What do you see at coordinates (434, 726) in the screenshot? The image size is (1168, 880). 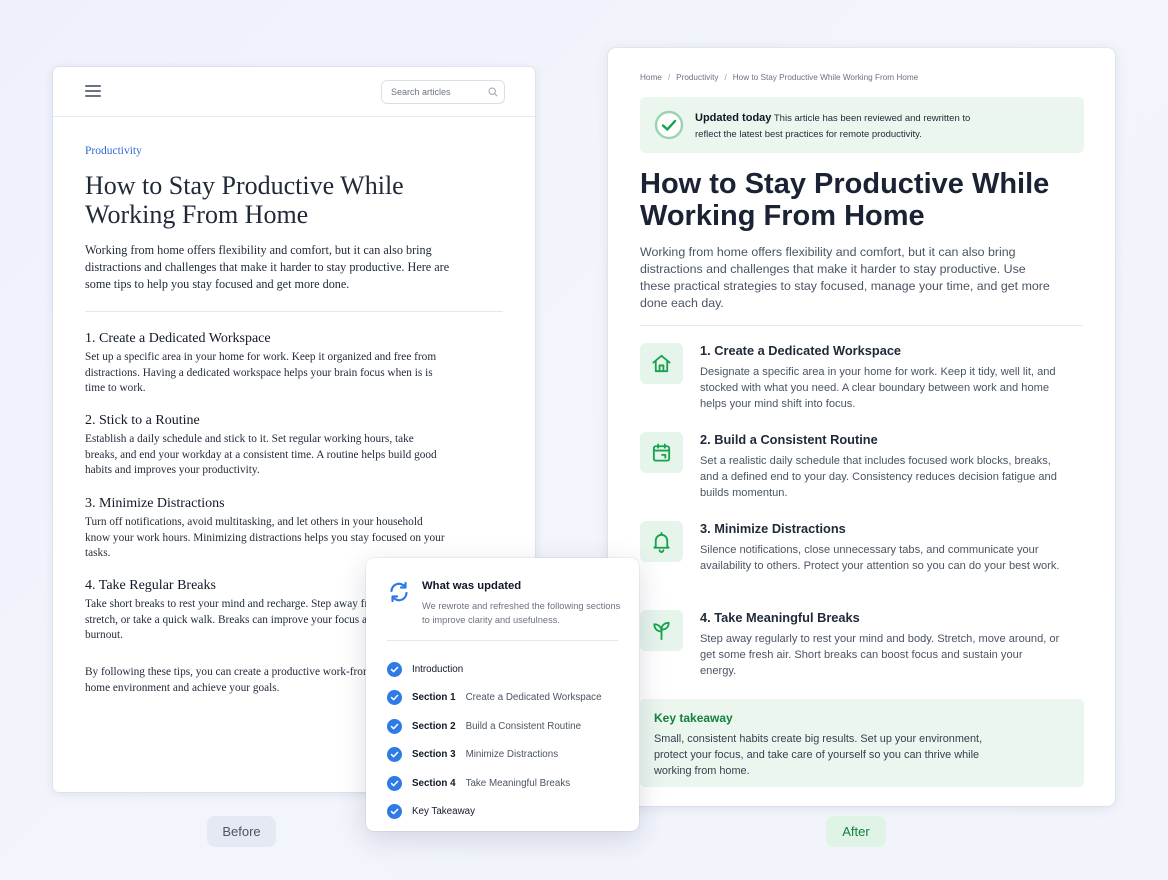 I see `list-item-label: Section 2` at bounding box center [434, 726].